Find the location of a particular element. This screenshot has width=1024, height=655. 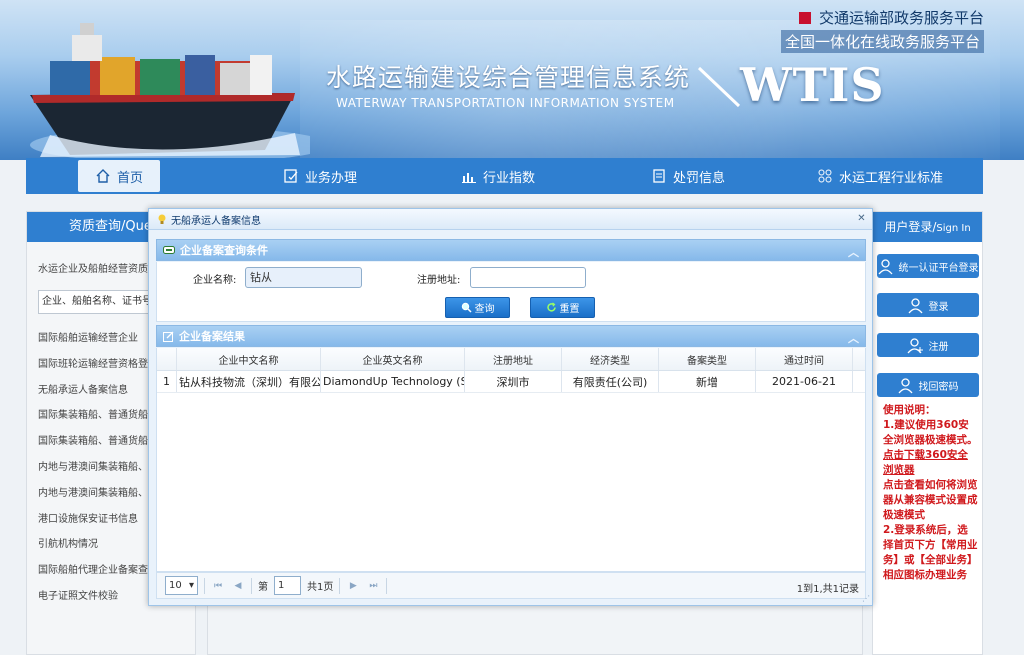

login-button: 登录 is located at coordinates (927, 305).